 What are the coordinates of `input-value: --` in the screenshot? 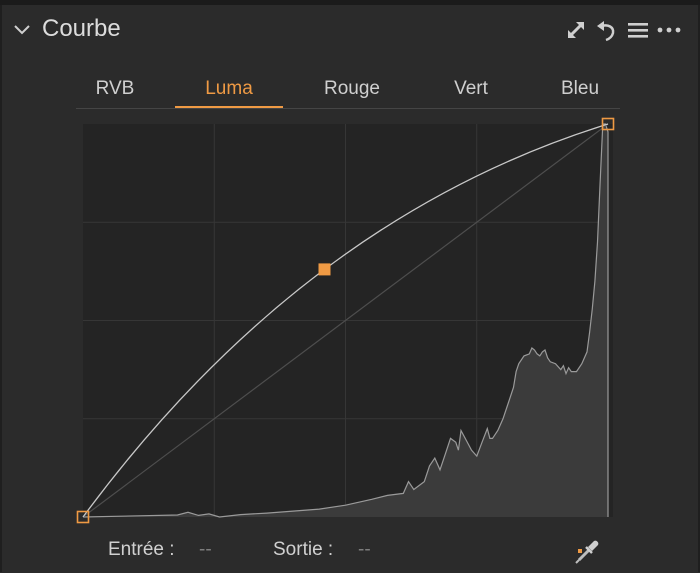 It's located at (205, 549).